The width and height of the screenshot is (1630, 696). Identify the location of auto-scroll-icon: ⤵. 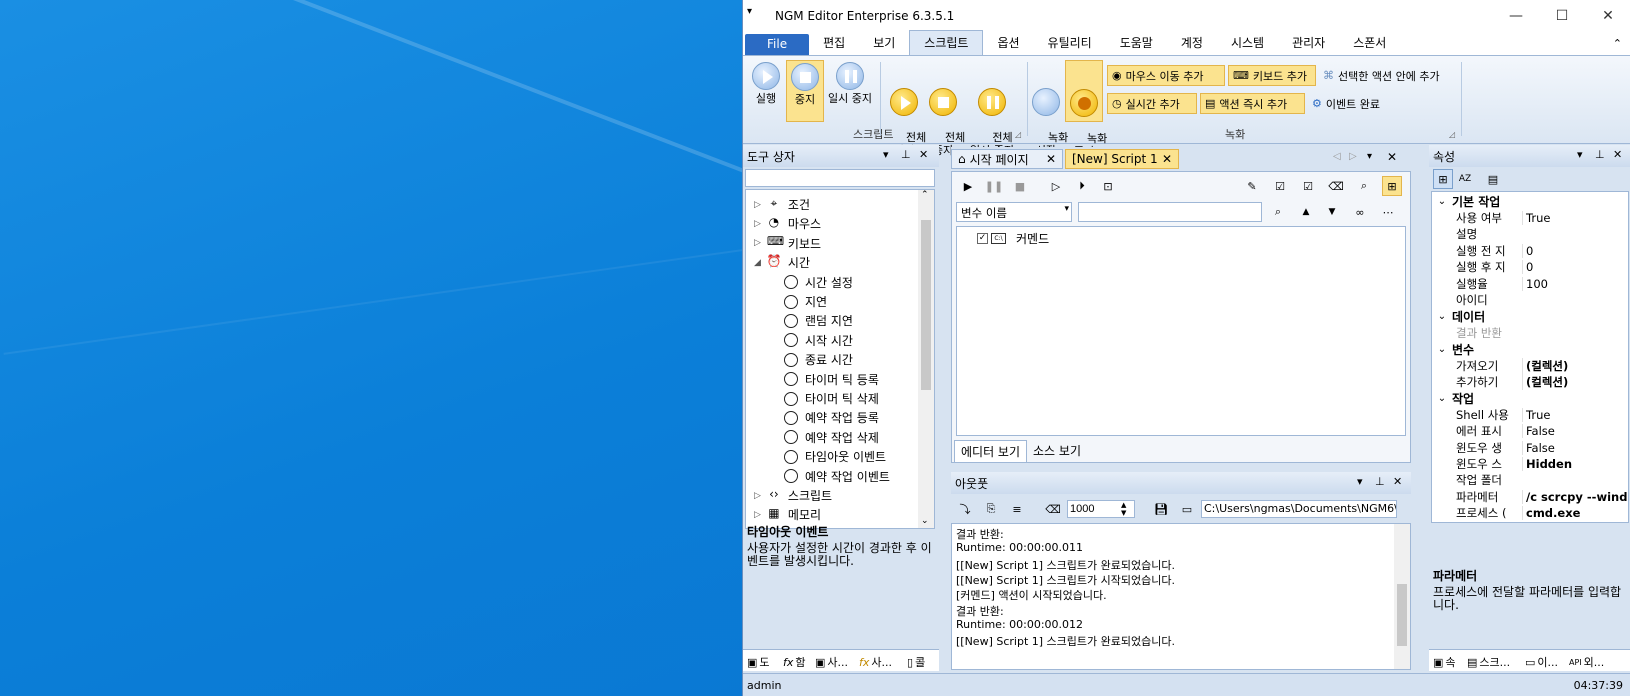
(965, 509).